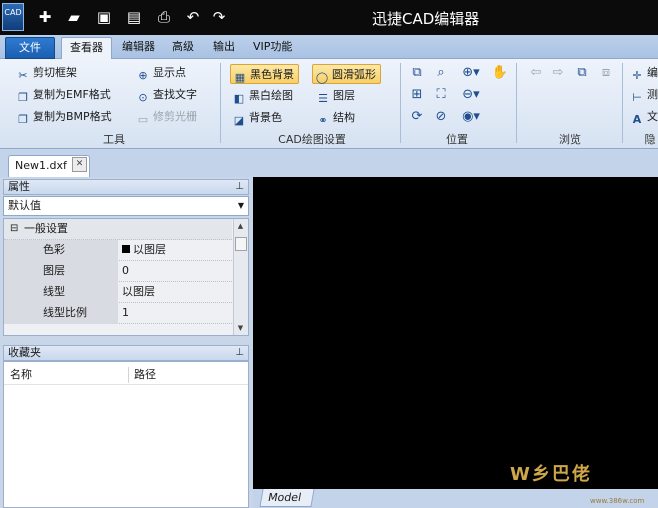  What do you see at coordinates (143, 97) in the screenshot?
I see `find-text-icon: ⊙` at bounding box center [143, 97].